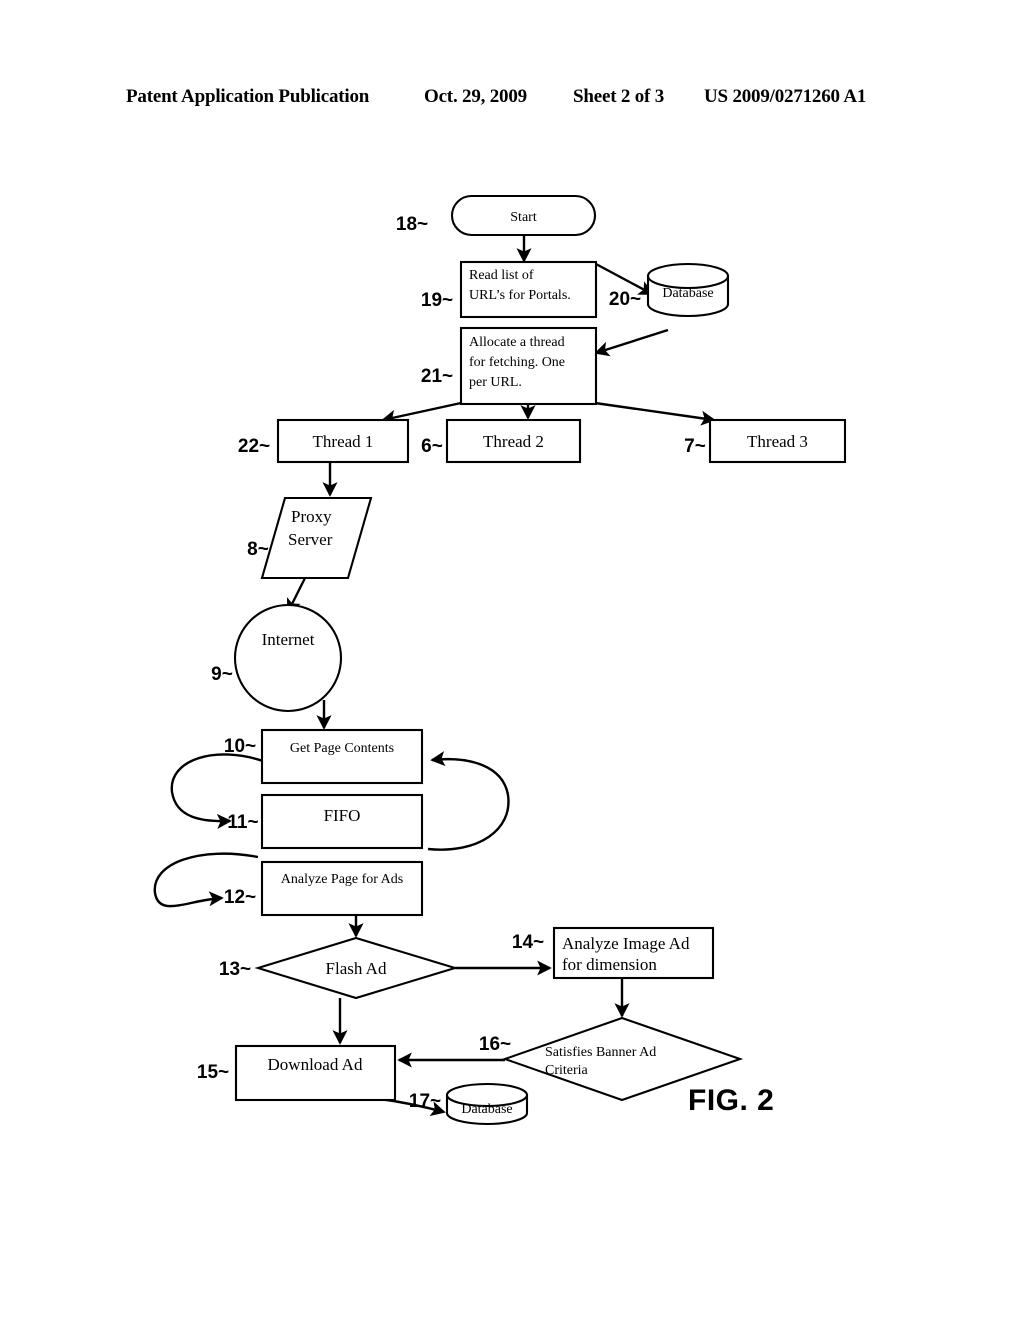 This screenshot has height=1320, width=1024. What do you see at coordinates (235, 969) in the screenshot?
I see `ref-13: 13~` at bounding box center [235, 969].